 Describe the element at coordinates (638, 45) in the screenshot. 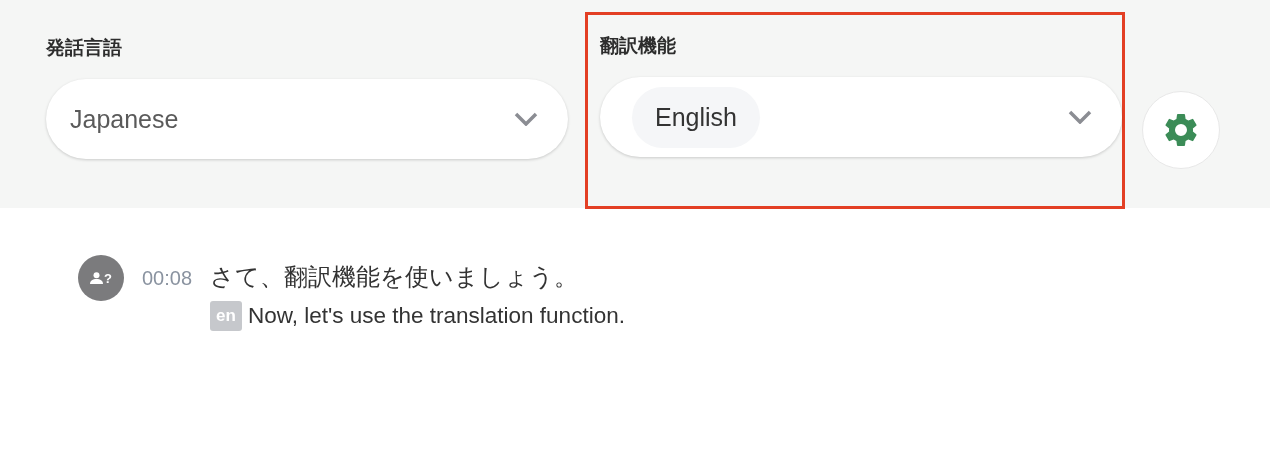

I see `field-label: 翻訳機能` at that location.